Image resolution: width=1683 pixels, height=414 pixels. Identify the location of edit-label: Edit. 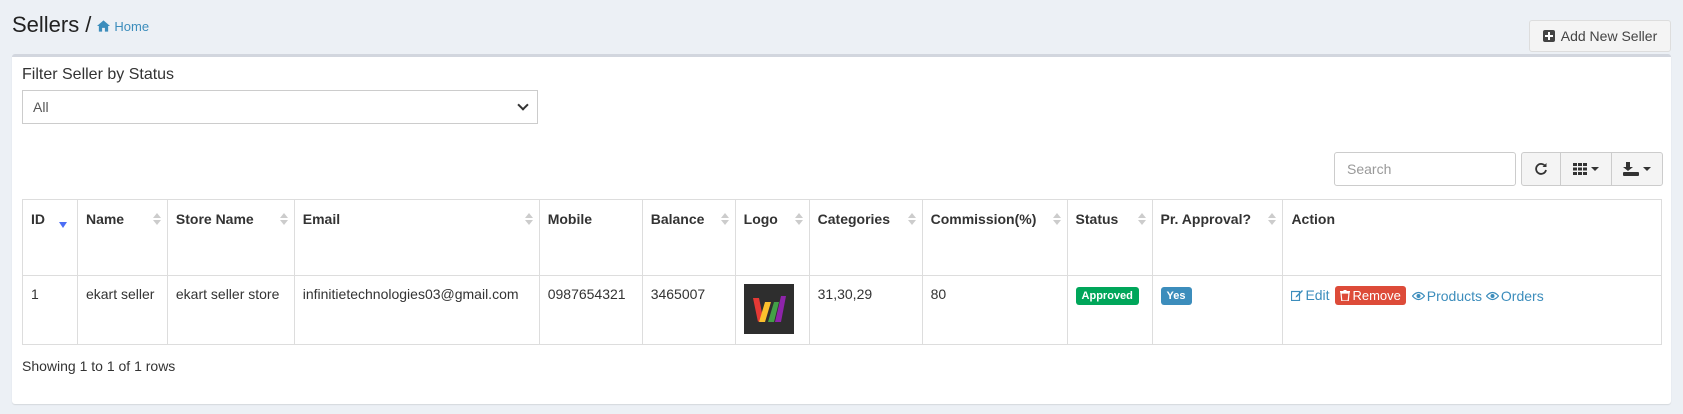
(1317, 295).